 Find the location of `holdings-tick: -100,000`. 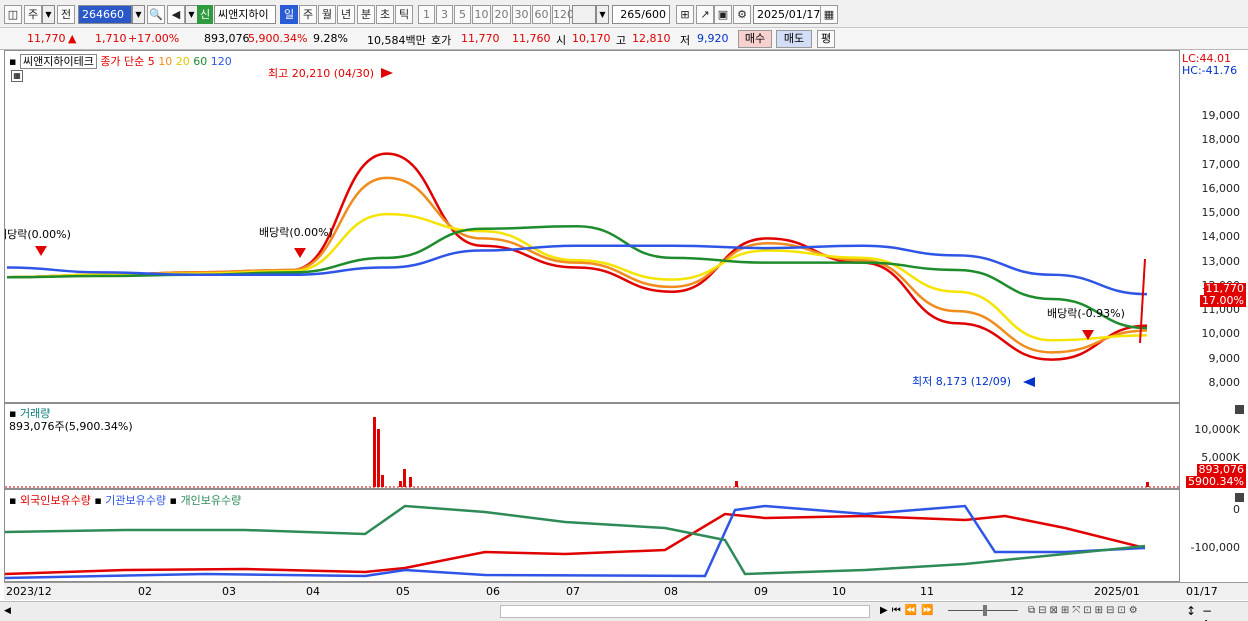

holdings-tick: -100,000 is located at coordinates (1215, 547).